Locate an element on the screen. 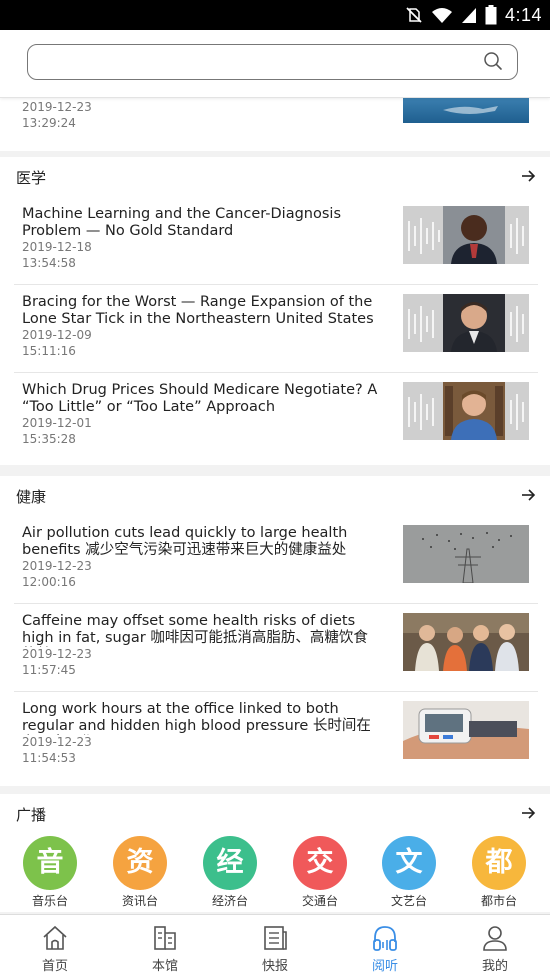 Image resolution: width=550 pixels, height=979 pixels. nav-item-home: 首页 is located at coordinates (55, 948).